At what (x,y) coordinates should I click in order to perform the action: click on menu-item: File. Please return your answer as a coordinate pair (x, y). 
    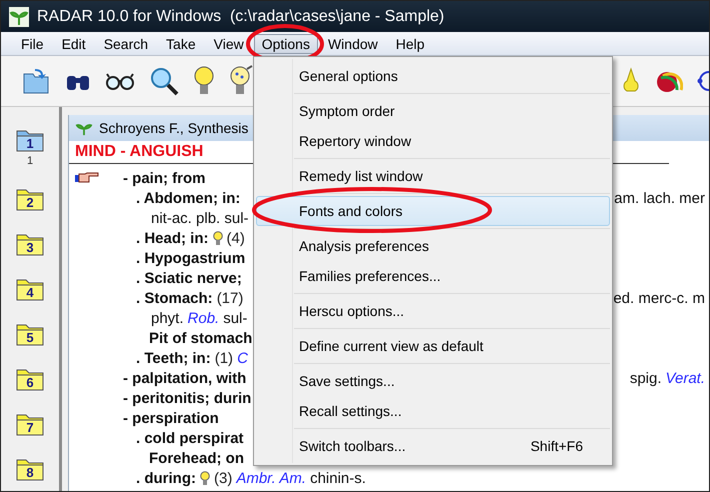
    Looking at the image, I should click on (32, 44).